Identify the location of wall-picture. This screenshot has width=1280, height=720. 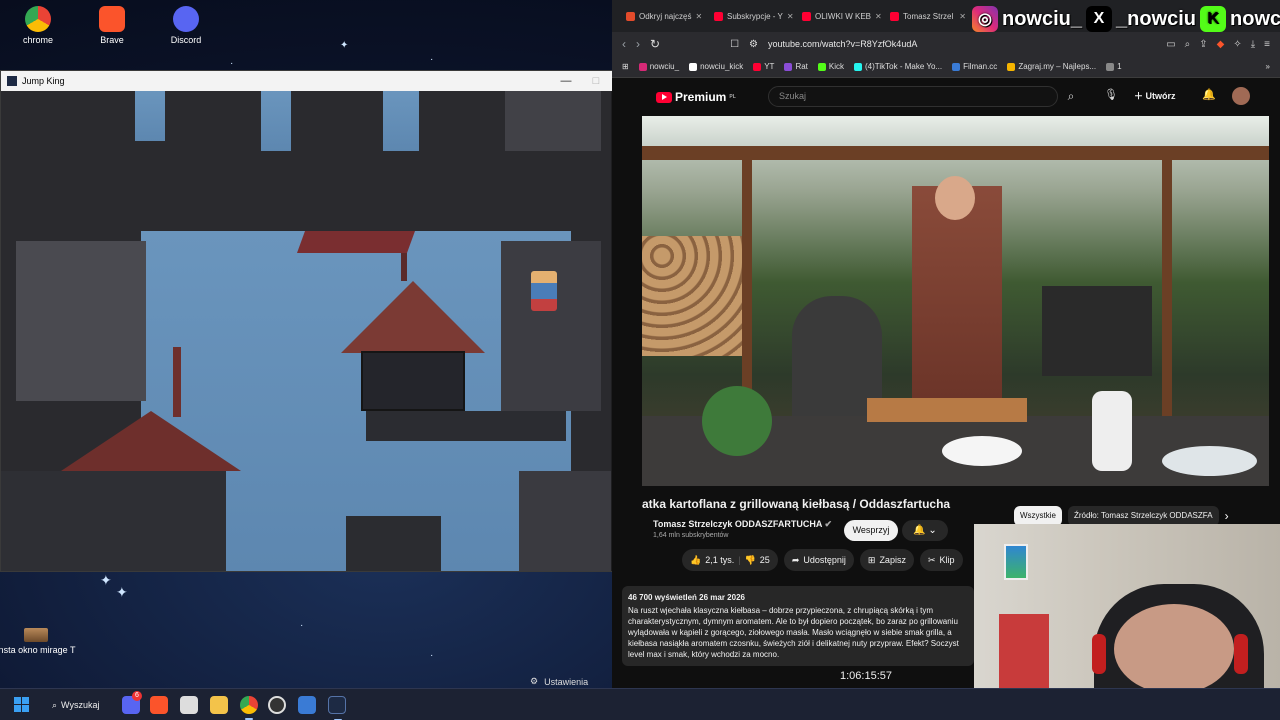
(1016, 562).